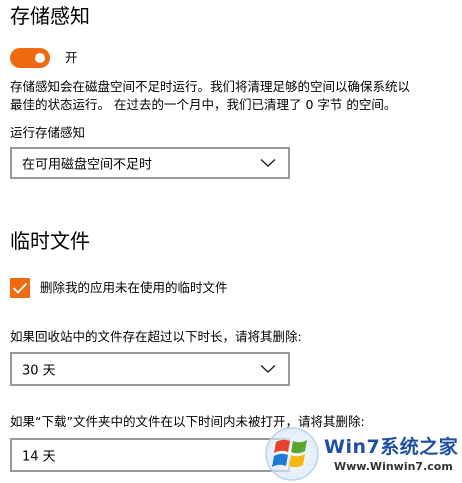 The image size is (462, 483). Describe the element at coordinates (87, 165) in the screenshot. I see `run-storage-sense-value: 在可用磁盘空间不足时` at that location.